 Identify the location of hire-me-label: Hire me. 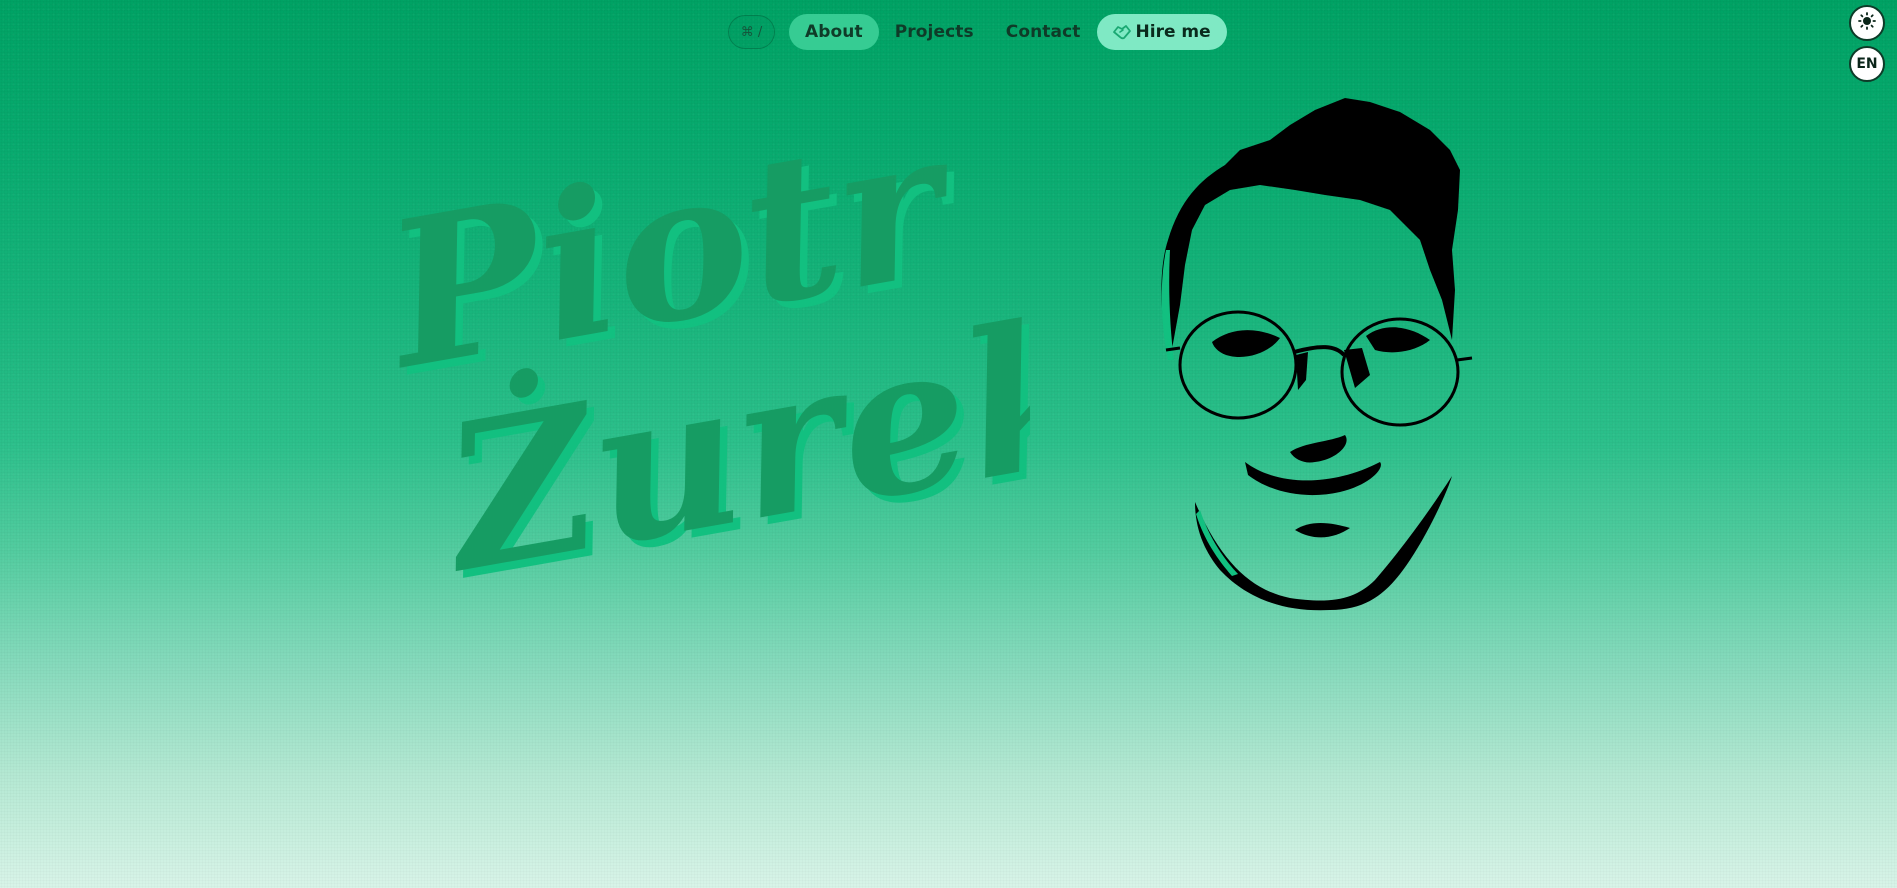
(1173, 32).